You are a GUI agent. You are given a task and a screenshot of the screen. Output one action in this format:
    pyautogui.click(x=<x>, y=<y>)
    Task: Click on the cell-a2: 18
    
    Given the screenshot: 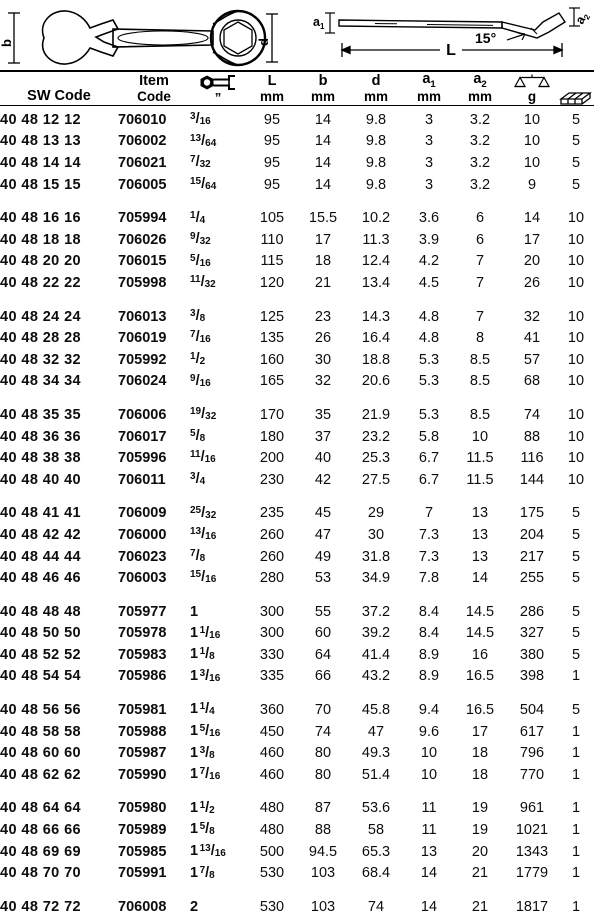 What is the action you would take?
    pyautogui.click(x=480, y=774)
    